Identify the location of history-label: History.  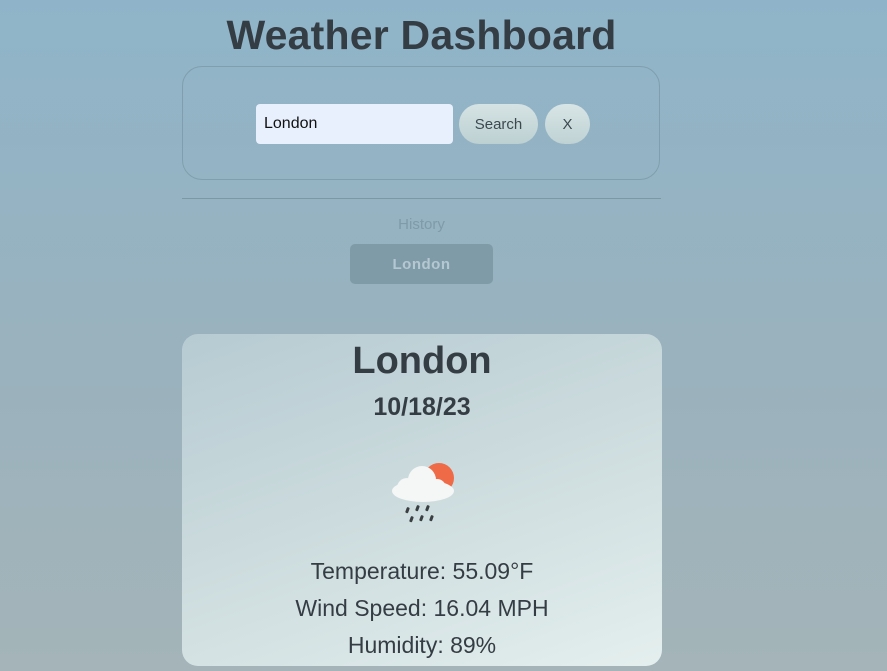
(421, 224).